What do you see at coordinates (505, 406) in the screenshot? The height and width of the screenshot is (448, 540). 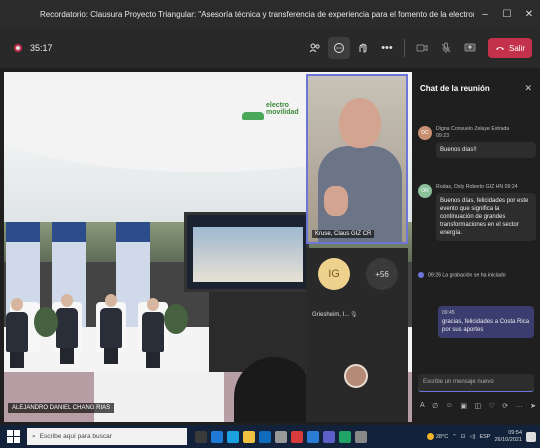 I see `loop-icon: ⟳` at bounding box center [505, 406].